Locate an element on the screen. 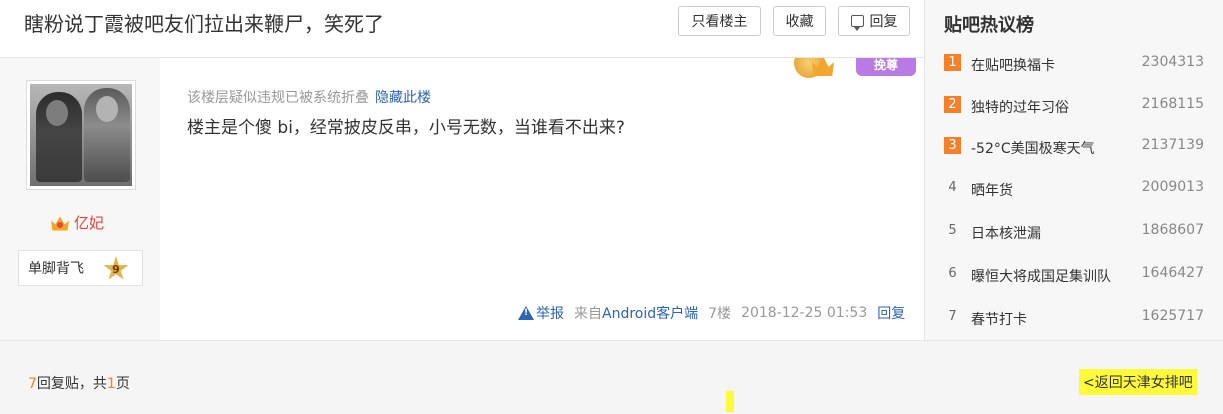  fold-notice: 该楼层疑似违规已被系统折叠 隐藏此楼 is located at coordinates (309, 97).